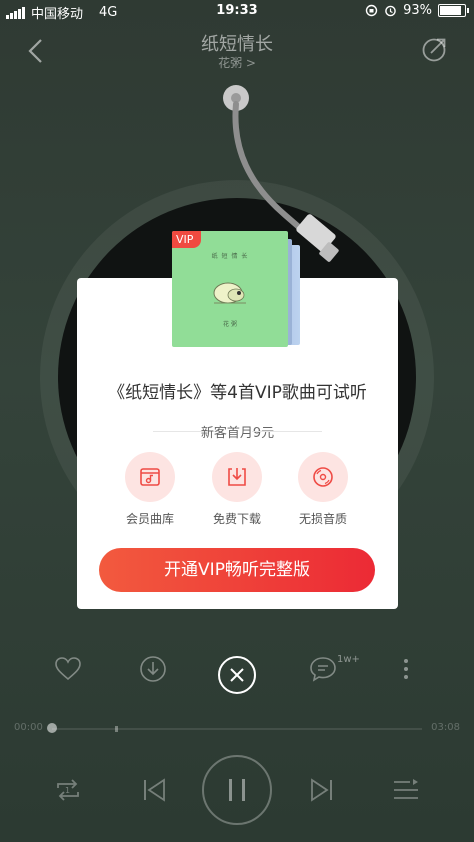 The height and width of the screenshot is (842, 474). Describe the element at coordinates (187, 239) in the screenshot. I see `vip-tag: VIP` at that location.